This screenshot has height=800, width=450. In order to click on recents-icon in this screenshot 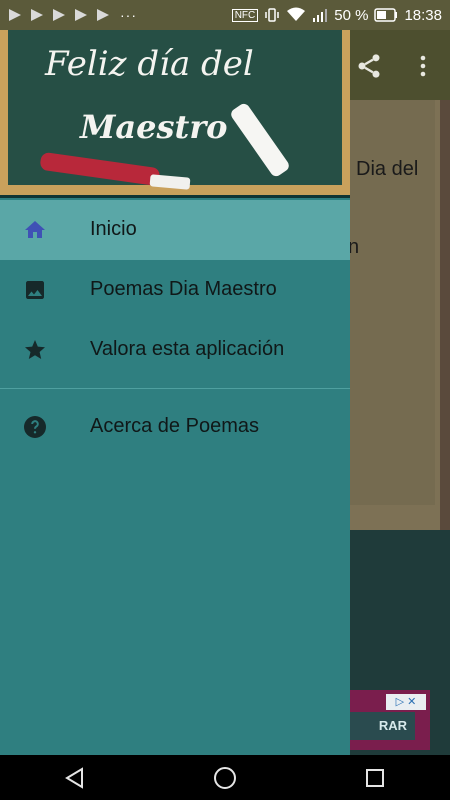, I will do `click(375, 777)`.